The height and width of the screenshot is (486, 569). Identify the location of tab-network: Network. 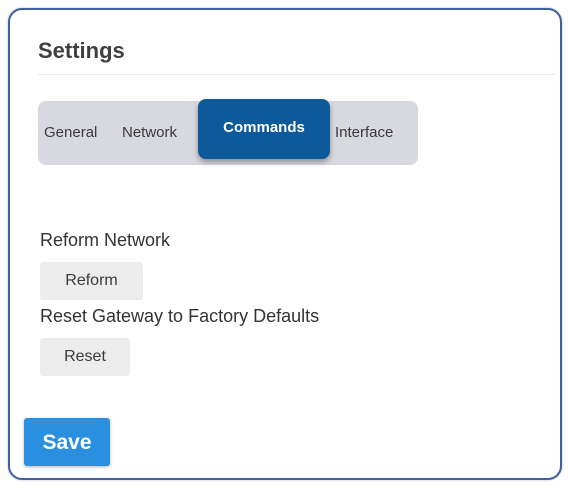
(149, 133).